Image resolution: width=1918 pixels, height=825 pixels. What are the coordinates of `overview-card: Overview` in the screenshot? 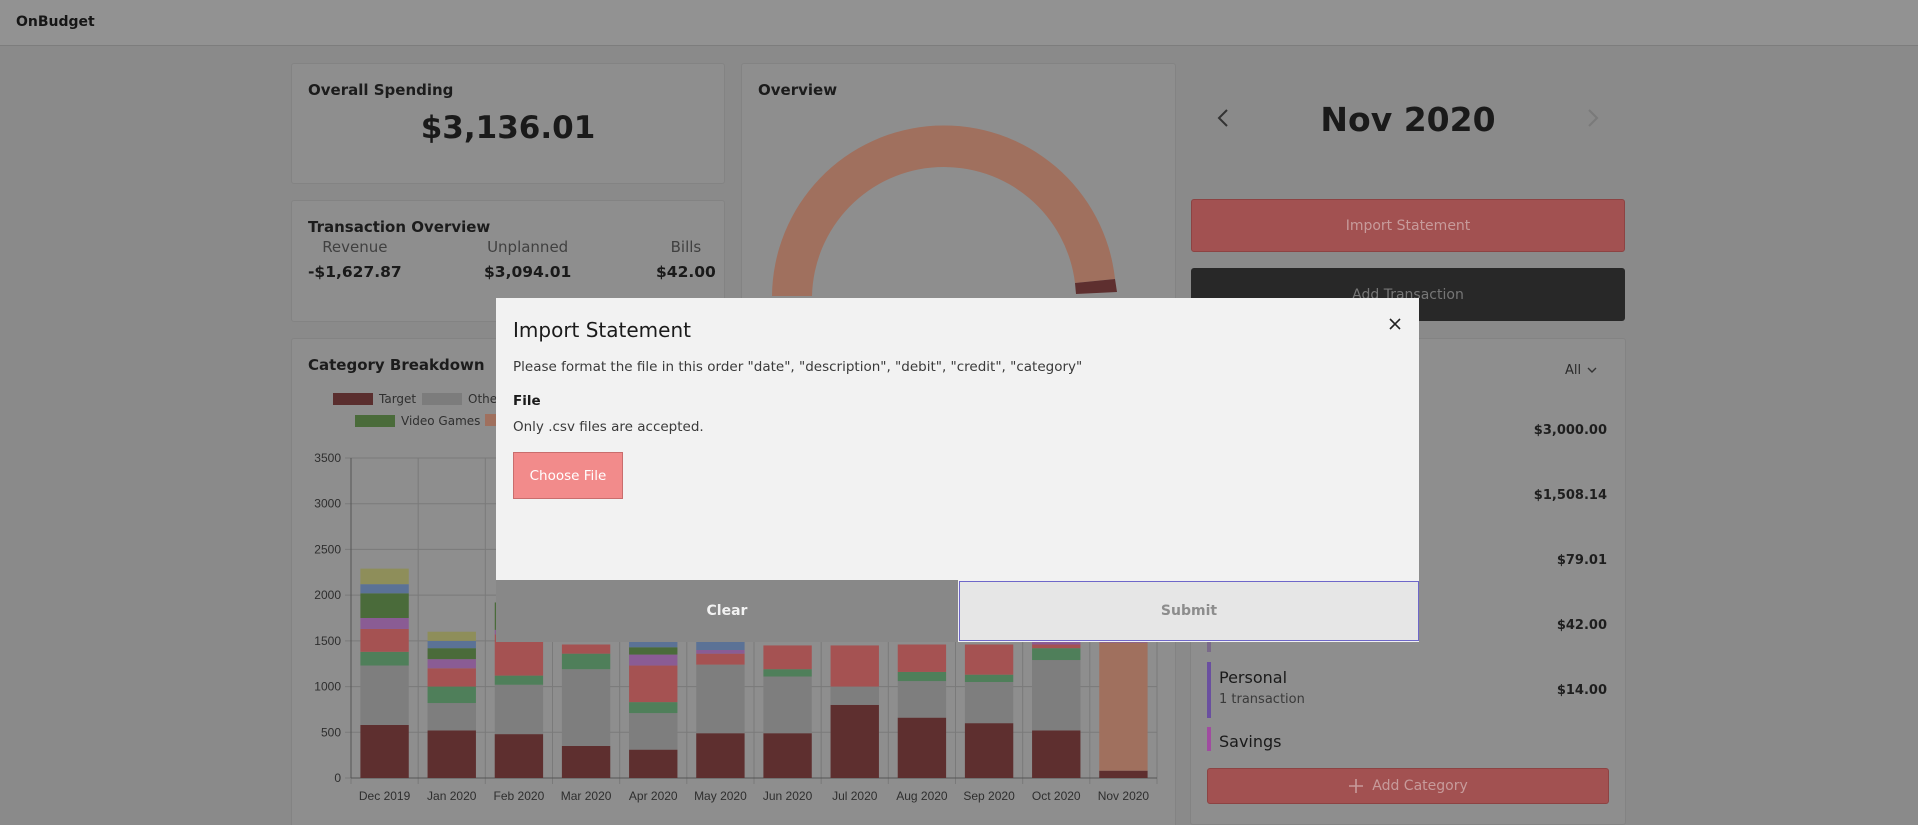 It's located at (958, 192).